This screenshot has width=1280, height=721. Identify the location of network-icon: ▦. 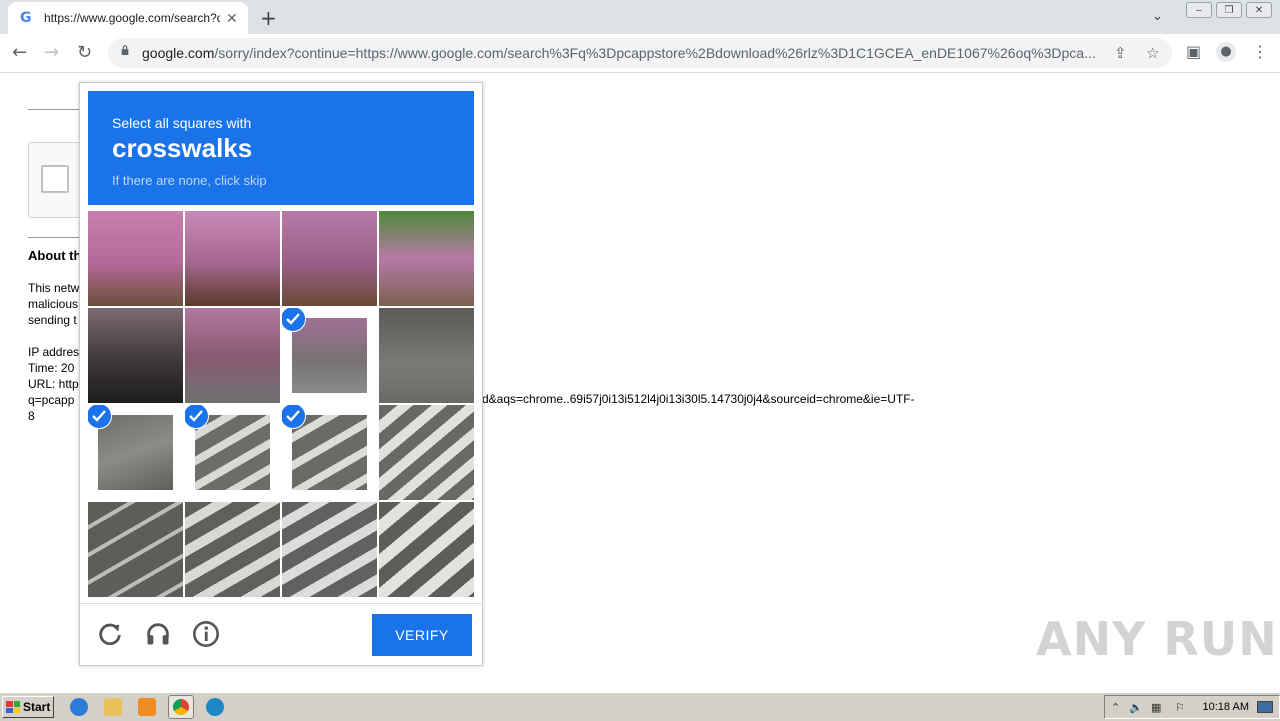
(1156, 707).